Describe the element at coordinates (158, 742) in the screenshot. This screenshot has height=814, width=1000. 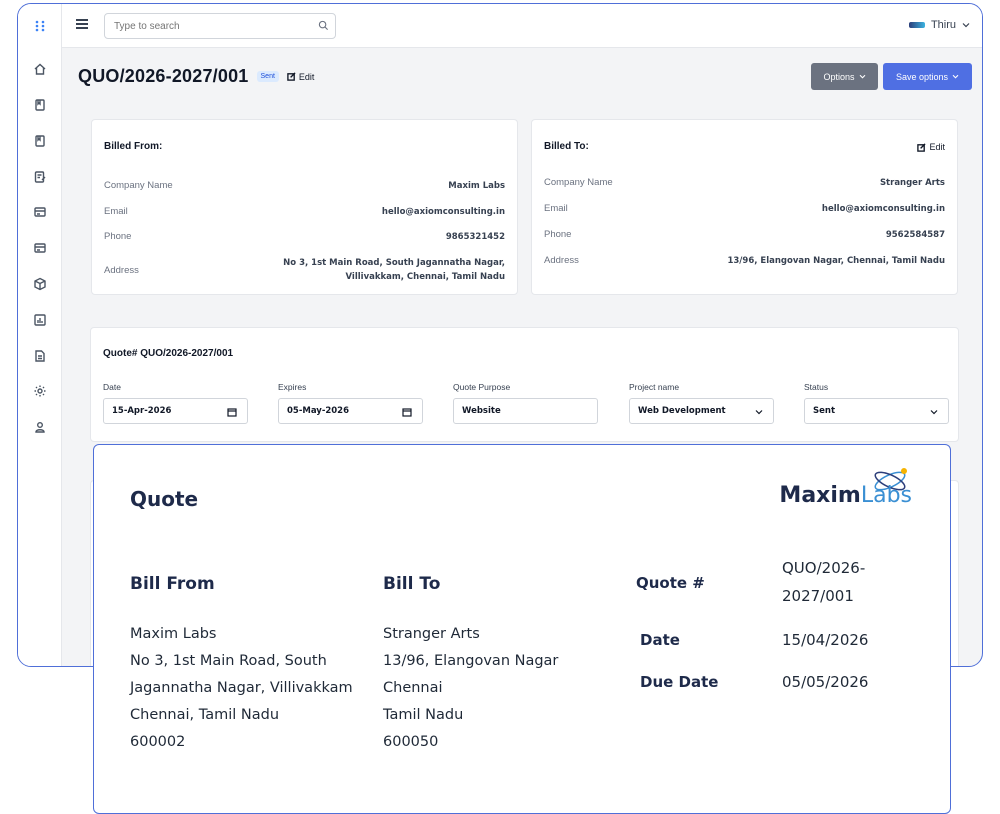
I see `bill-from-line: 600002` at that location.